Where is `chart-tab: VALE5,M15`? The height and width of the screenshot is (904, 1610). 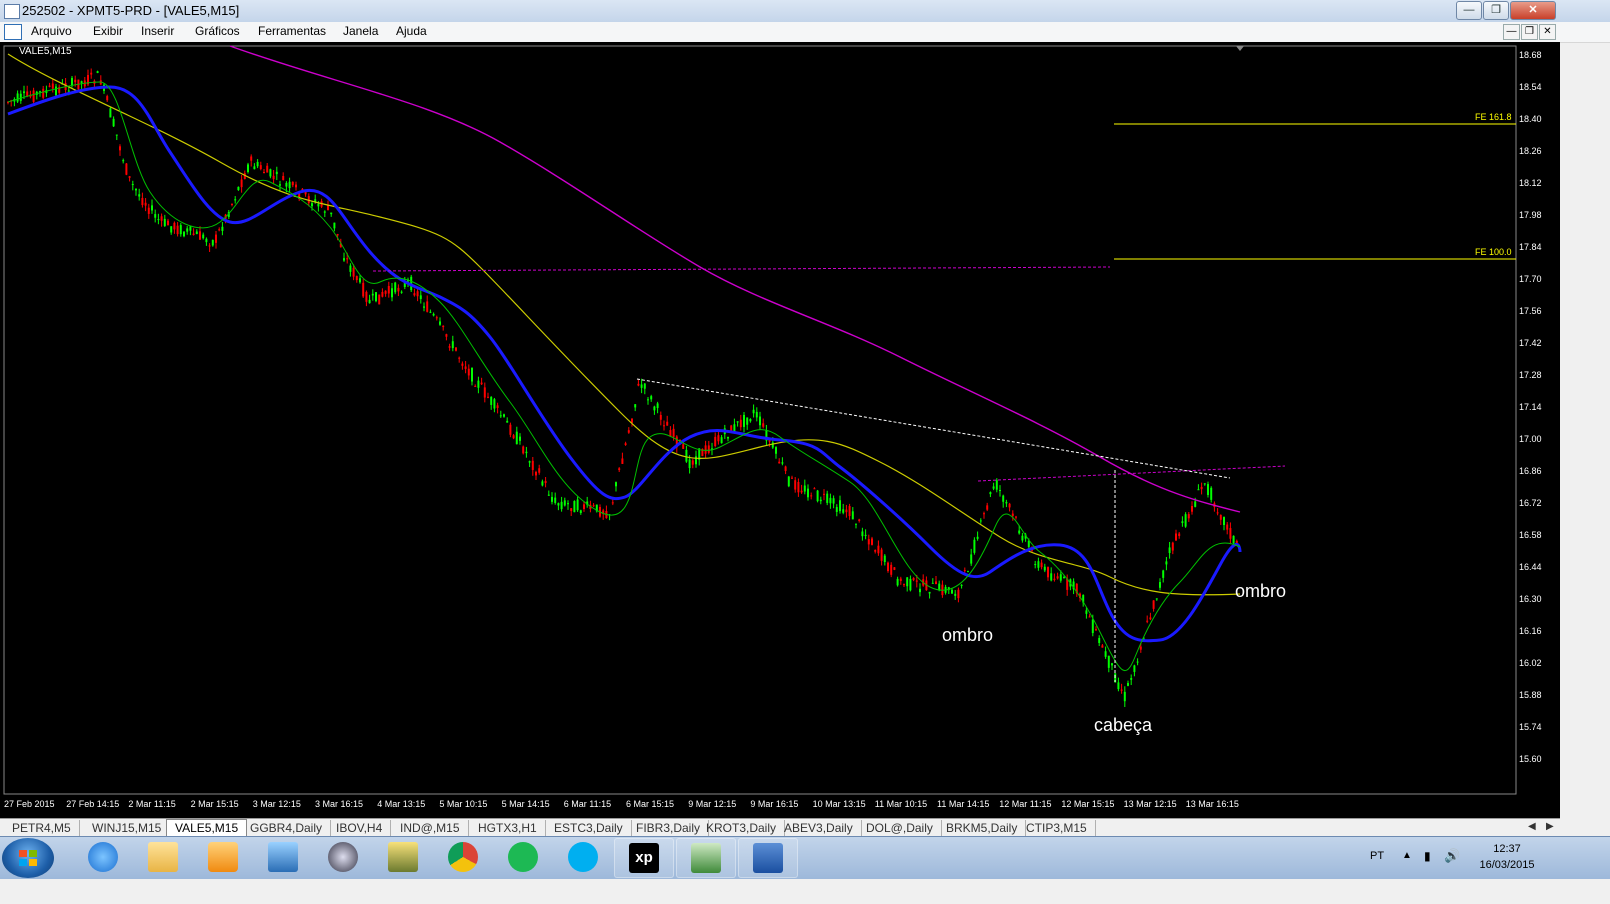 chart-tab: VALE5,M15 is located at coordinates (207, 827).